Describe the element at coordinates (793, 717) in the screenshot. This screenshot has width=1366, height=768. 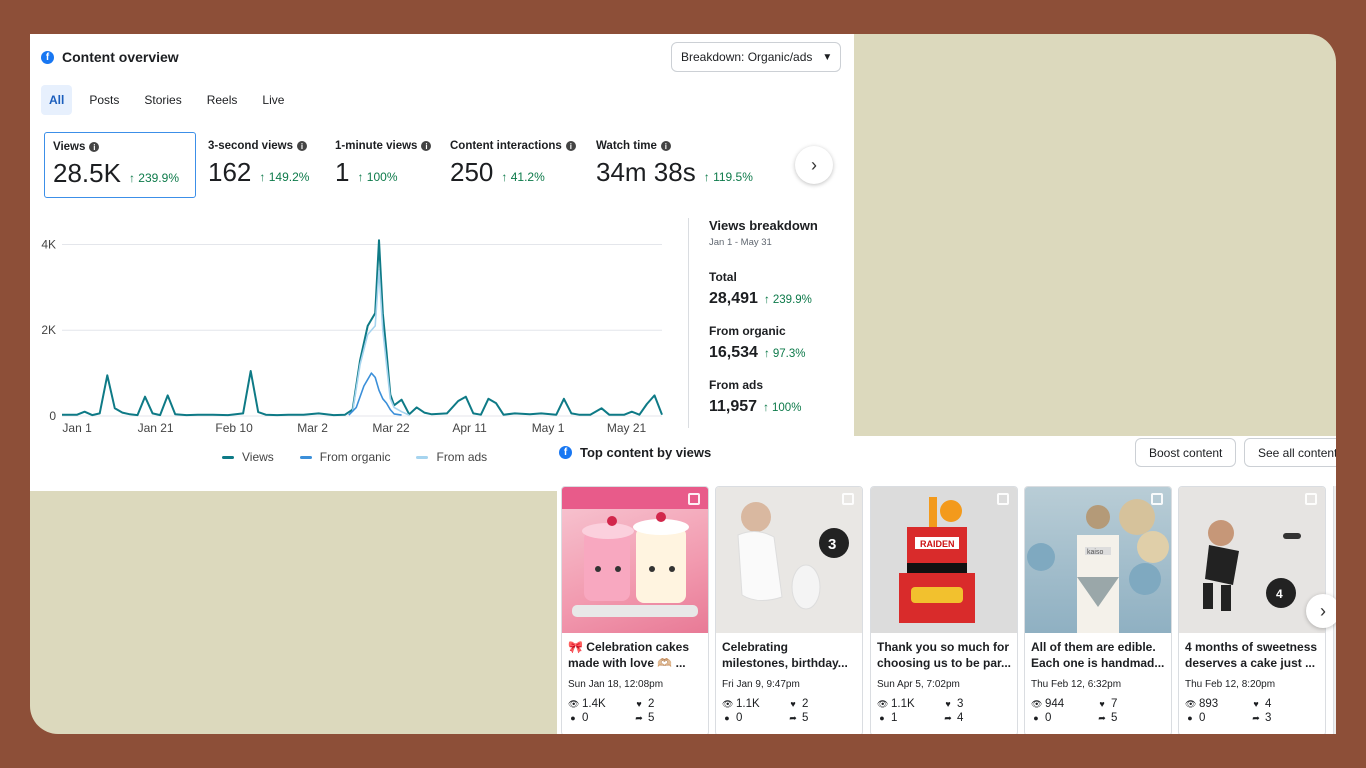
I see `share-icon: ➦` at that location.